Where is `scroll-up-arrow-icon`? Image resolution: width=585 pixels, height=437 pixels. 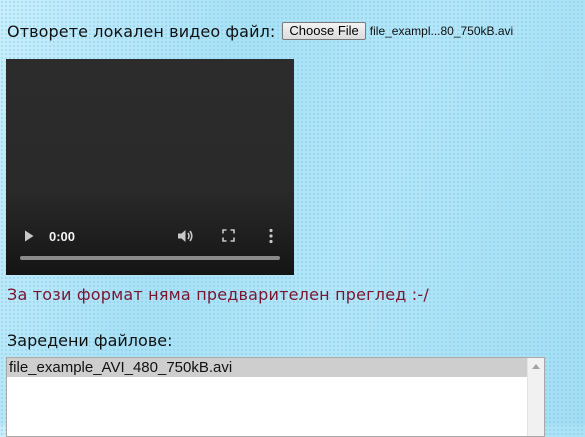 scroll-up-arrow-icon is located at coordinates (536, 366).